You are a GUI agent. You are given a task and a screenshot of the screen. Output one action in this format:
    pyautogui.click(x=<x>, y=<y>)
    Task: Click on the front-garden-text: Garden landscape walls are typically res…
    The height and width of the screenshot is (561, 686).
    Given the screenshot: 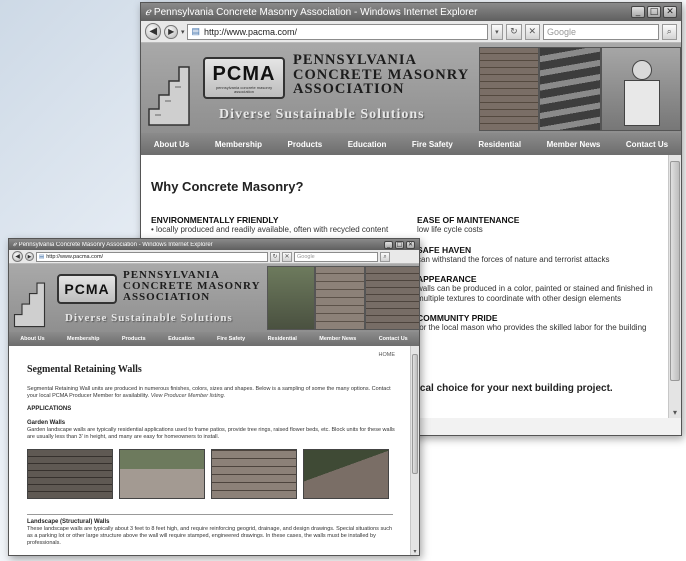 What is the action you would take?
    pyautogui.click(x=211, y=433)
    